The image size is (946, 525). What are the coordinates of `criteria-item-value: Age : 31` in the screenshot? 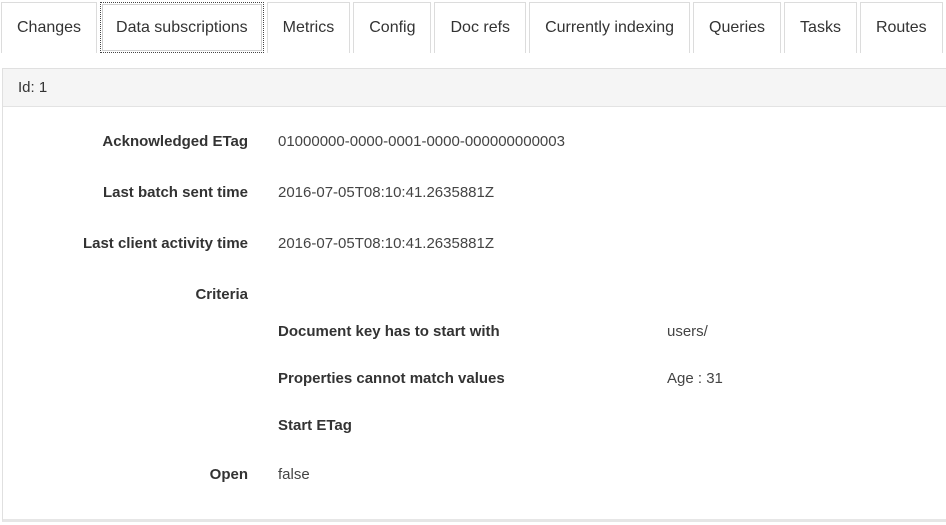 It's located at (695, 378).